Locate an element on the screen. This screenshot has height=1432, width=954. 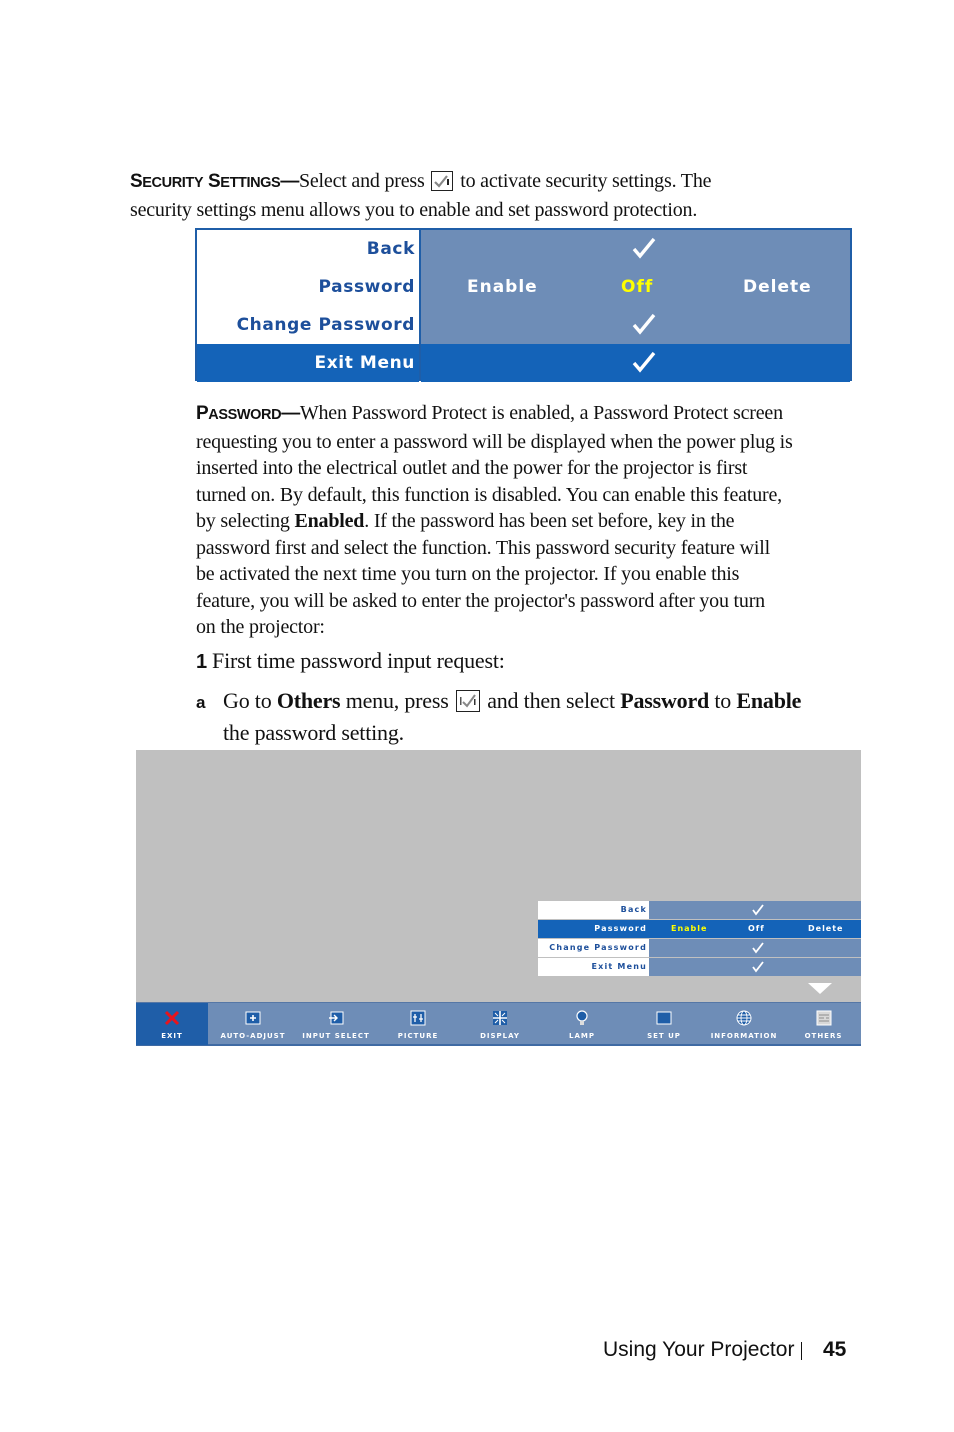
password-heading: PASSWORD— is located at coordinates (248, 413).